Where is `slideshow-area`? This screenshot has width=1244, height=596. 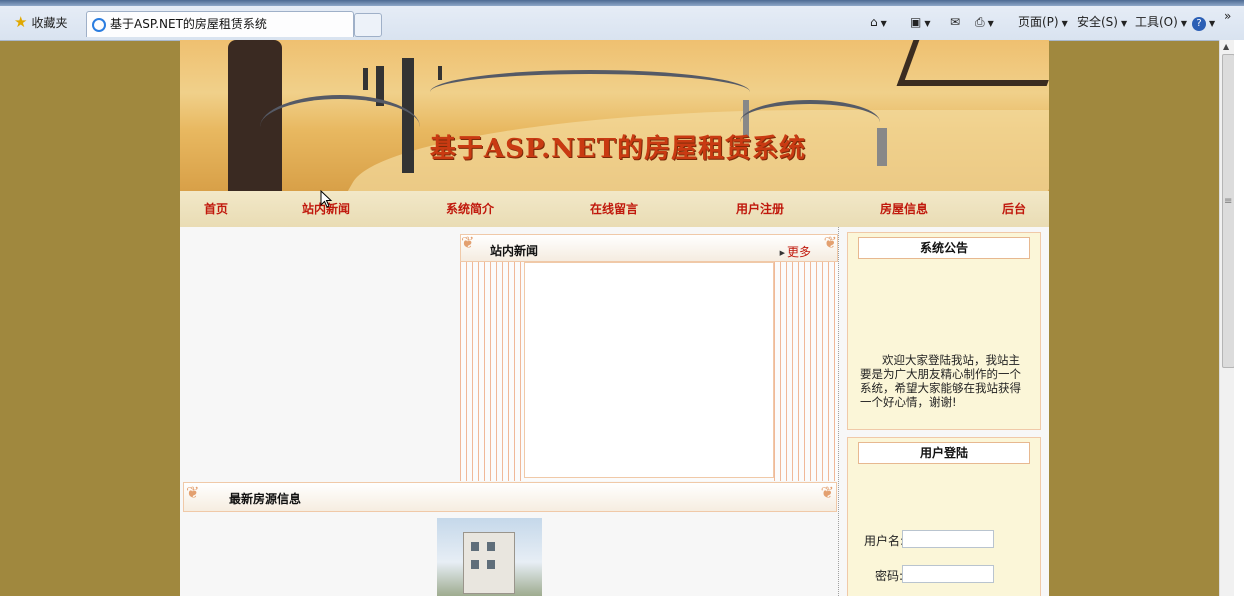
slideshow-area is located at coordinates (320, 354).